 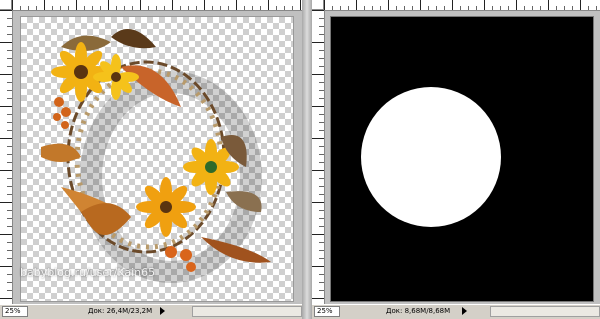 I want to click on document-size-info: Док: 8,68M/8,68M, so click(x=418, y=311).